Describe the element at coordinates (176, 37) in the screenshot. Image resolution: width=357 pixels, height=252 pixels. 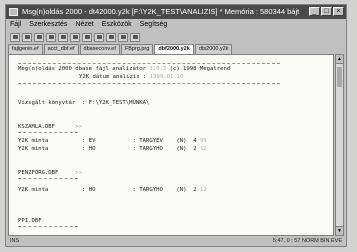
I see `toolbar` at that location.